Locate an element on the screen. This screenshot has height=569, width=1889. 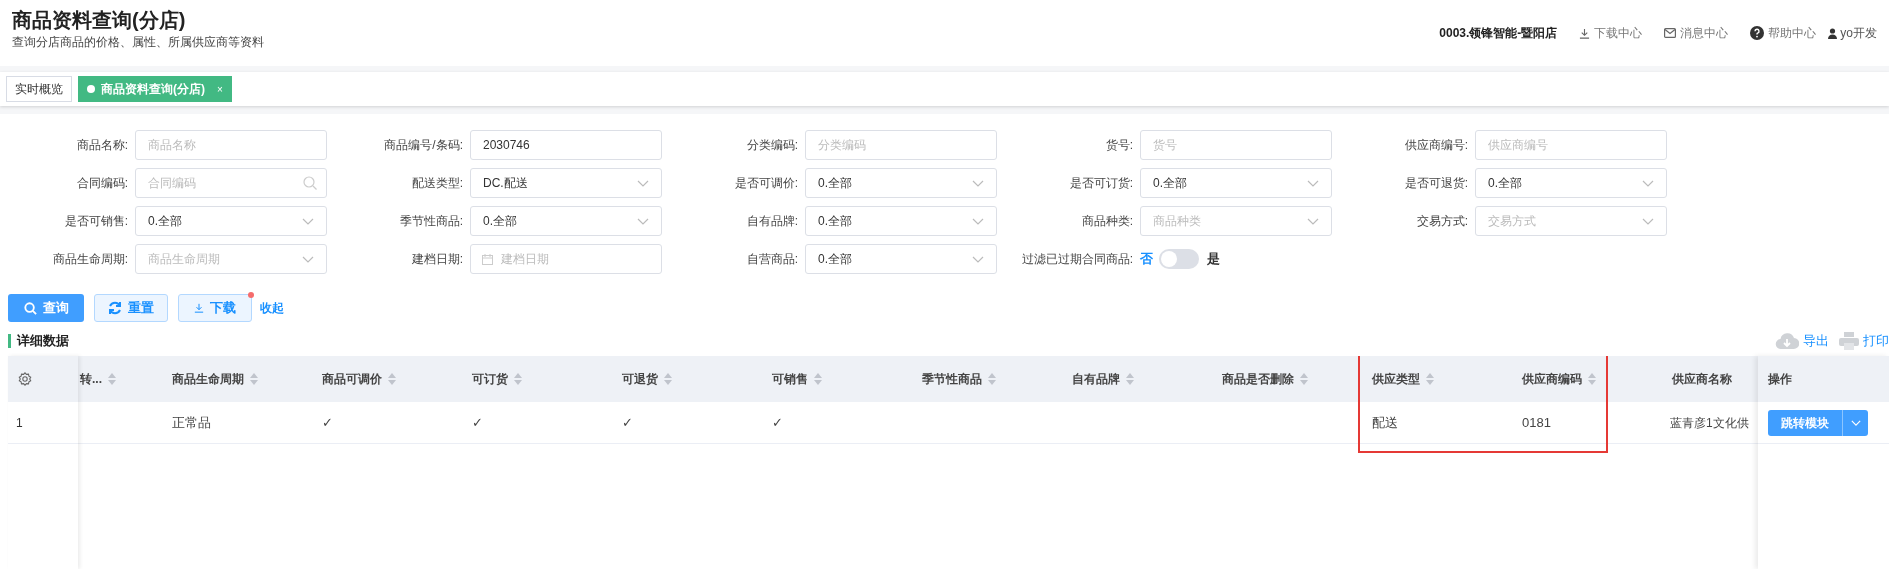
user-icon is located at coordinates (1833, 33).